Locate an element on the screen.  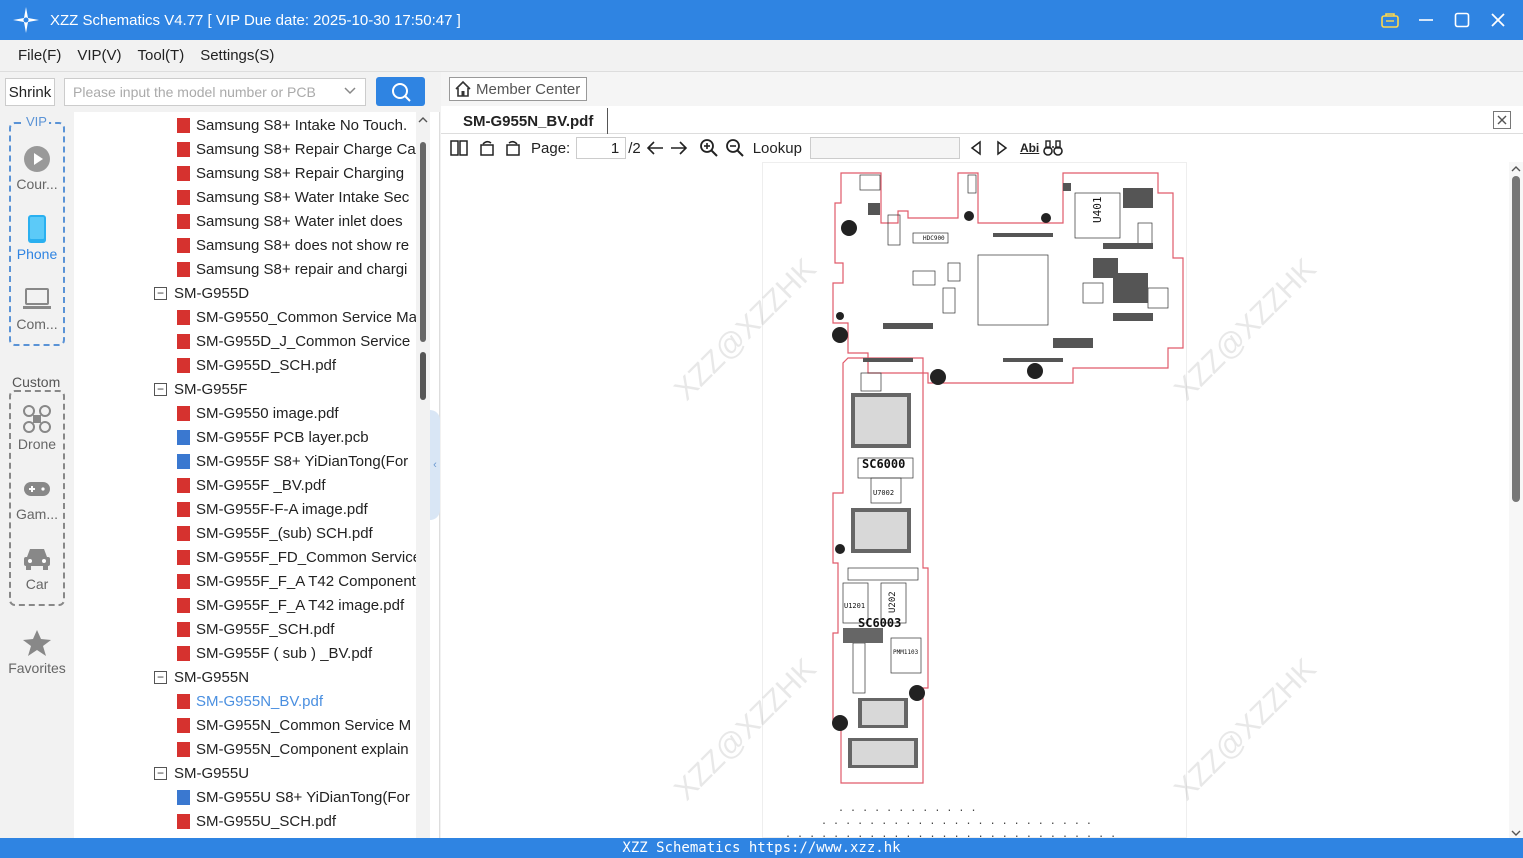
tree-item-label: SM-G955F _BV.pdf is located at coordinates (261, 485).